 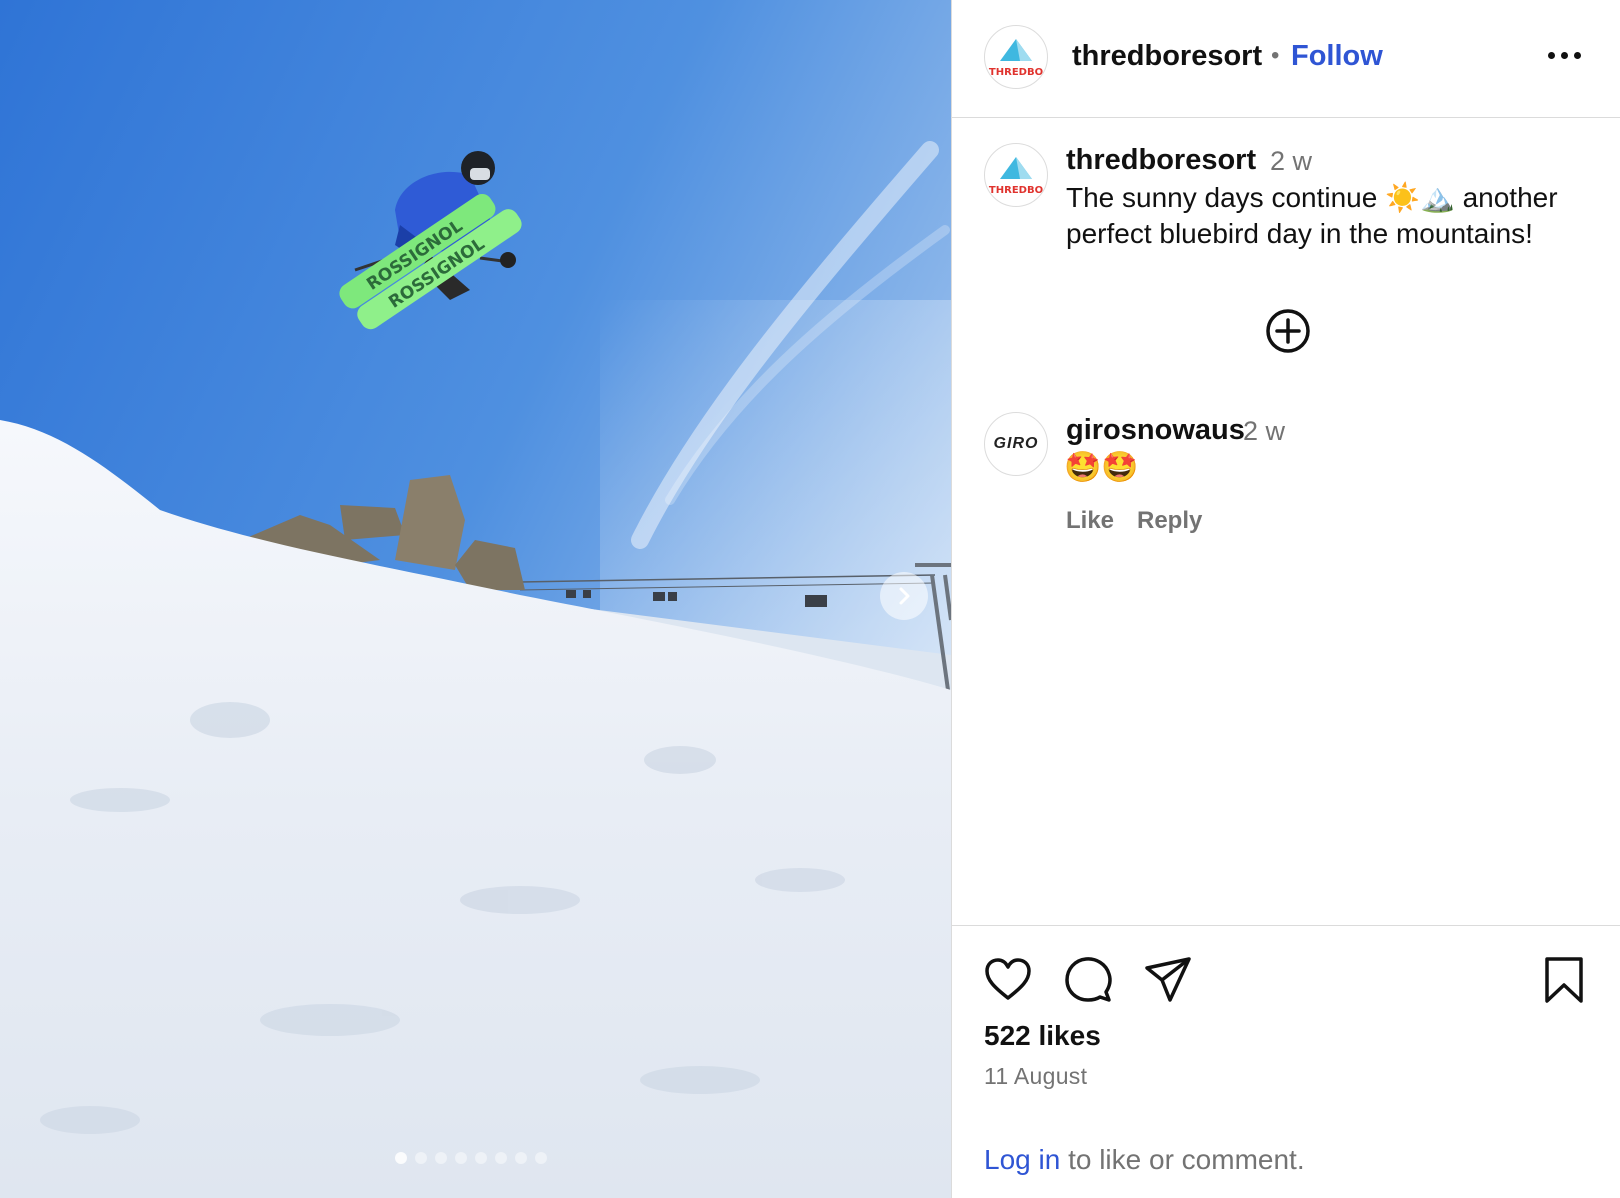 What do you see at coordinates (1008, 980) in the screenshot?
I see `heart-icon` at bounding box center [1008, 980].